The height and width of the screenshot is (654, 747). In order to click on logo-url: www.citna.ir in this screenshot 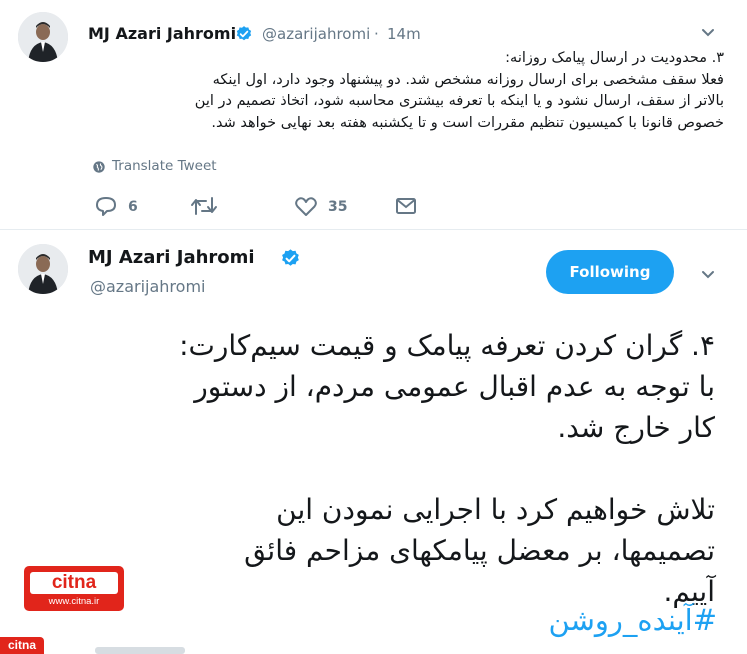, I will do `click(74, 601)`.